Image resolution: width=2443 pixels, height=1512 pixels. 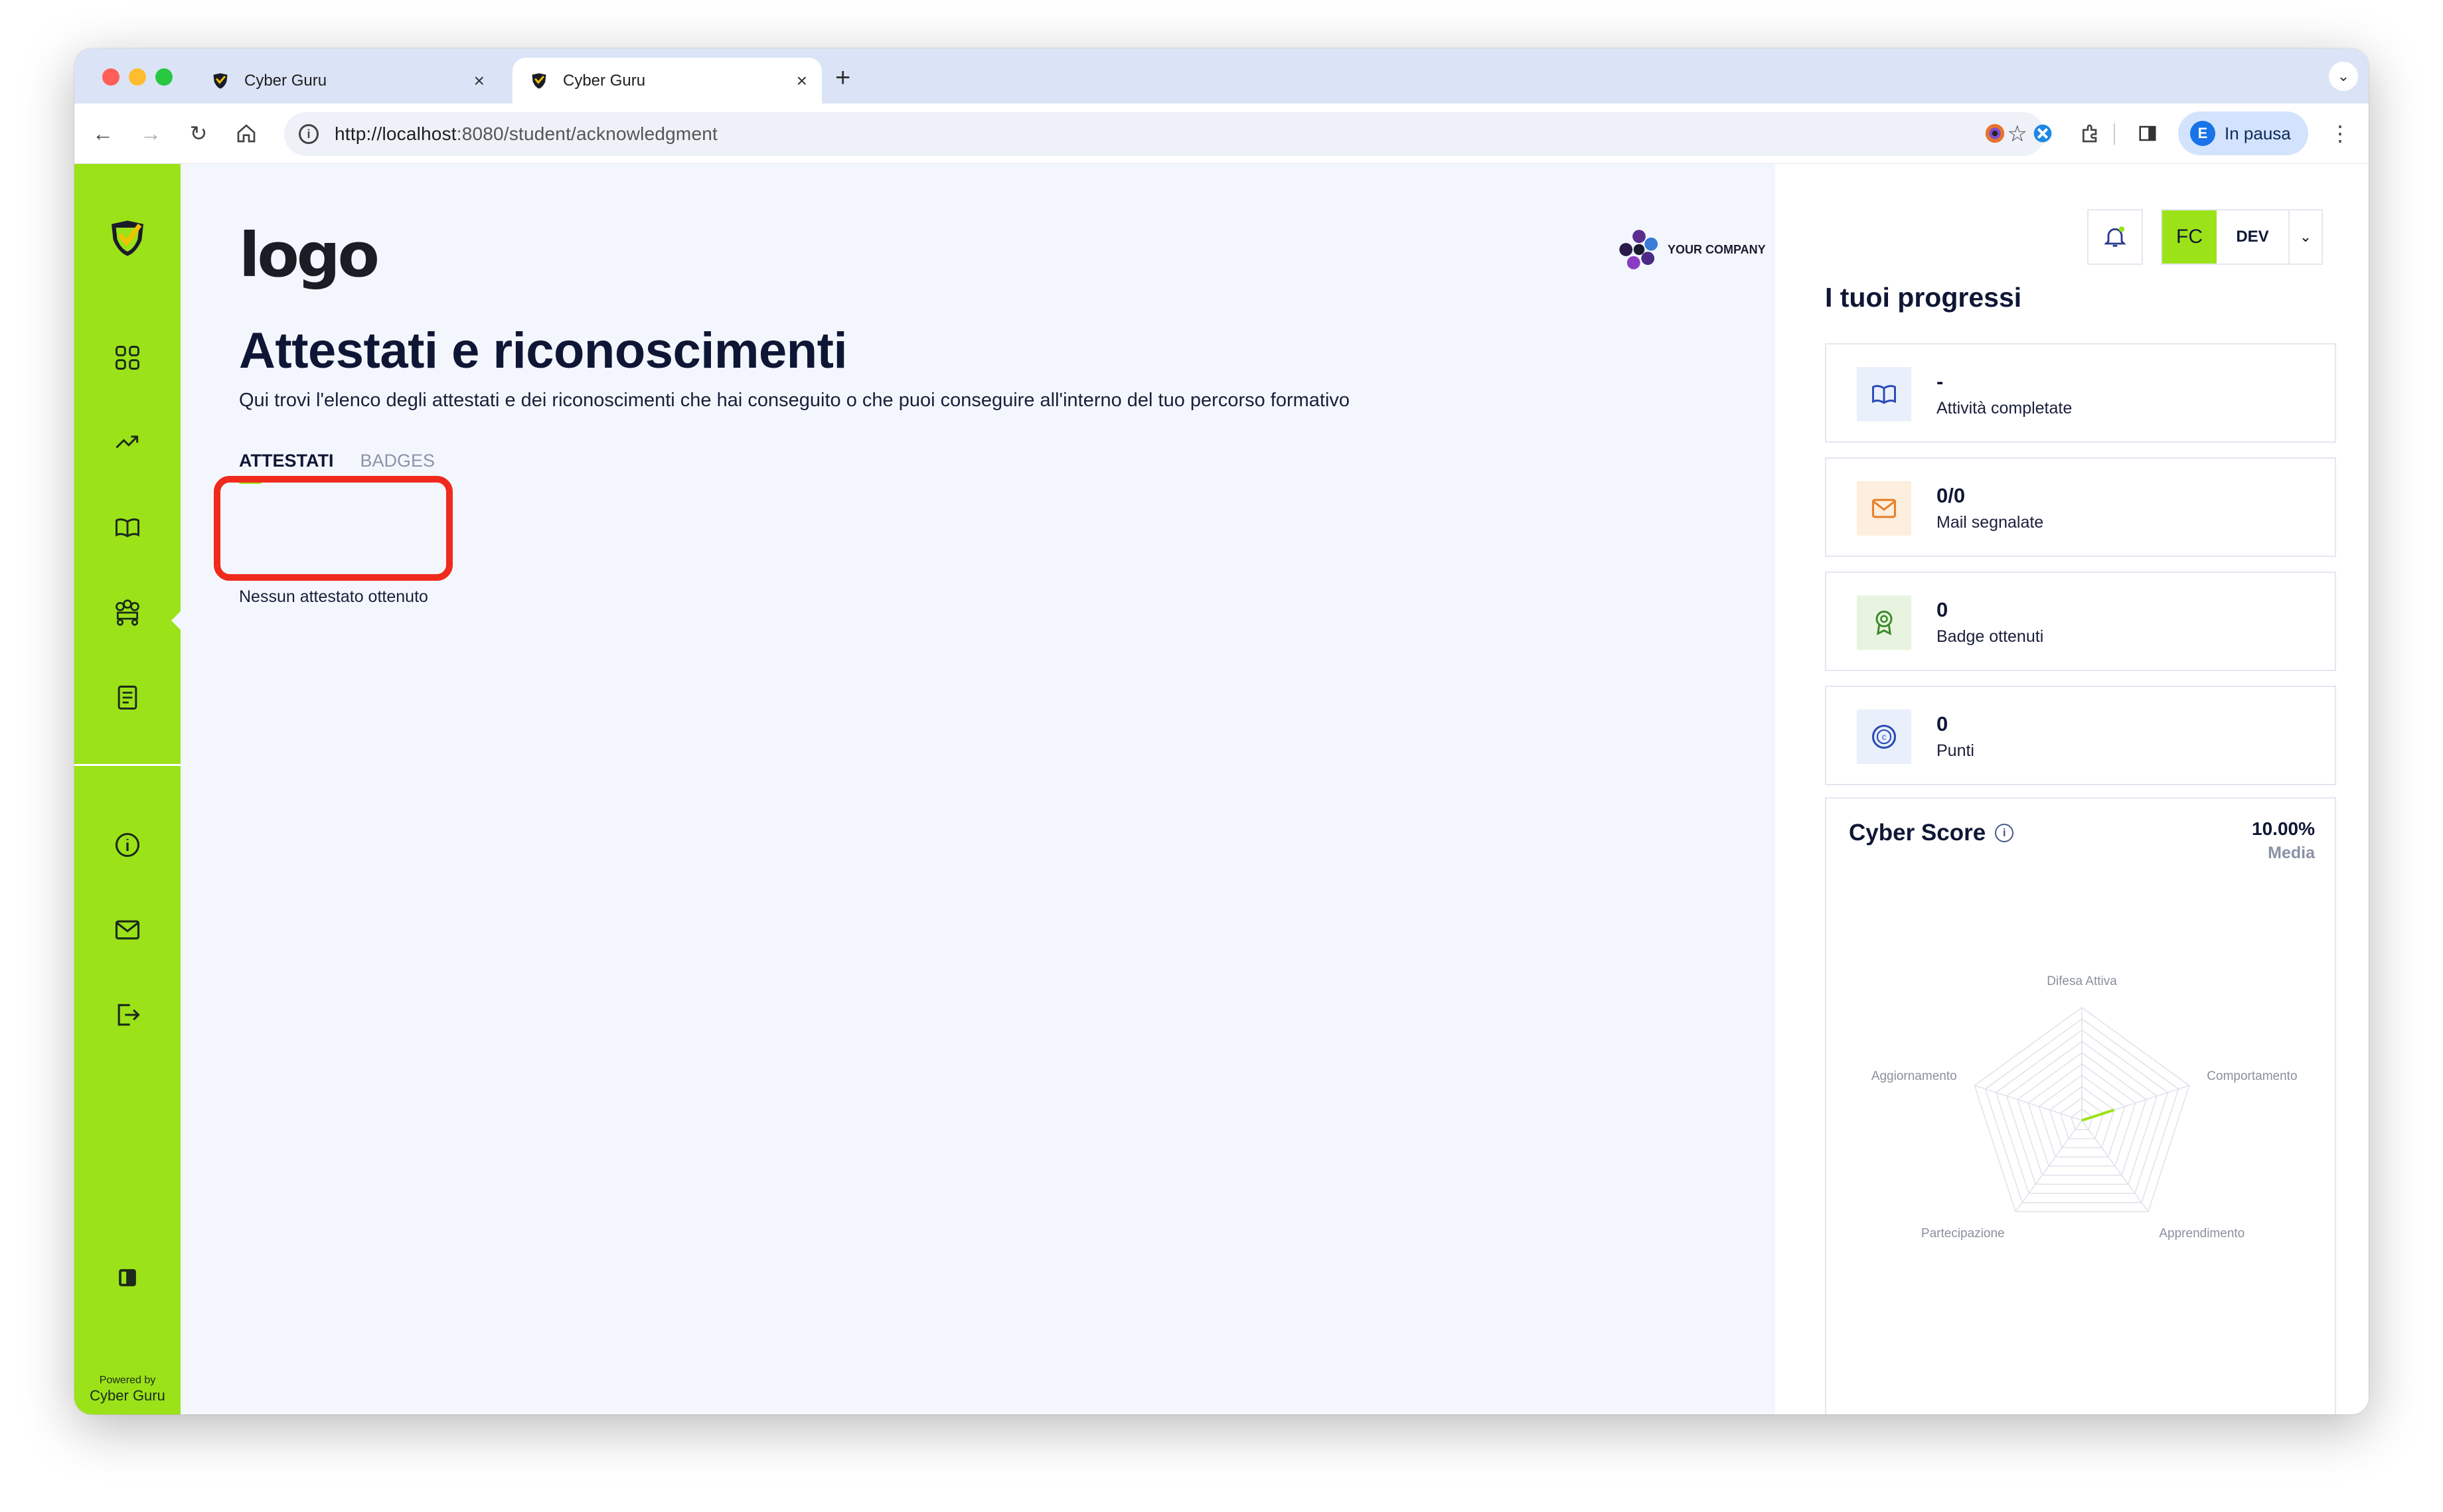 What do you see at coordinates (1914, 1076) in the screenshot?
I see `radar-axis-label: Aggiornamento` at bounding box center [1914, 1076].